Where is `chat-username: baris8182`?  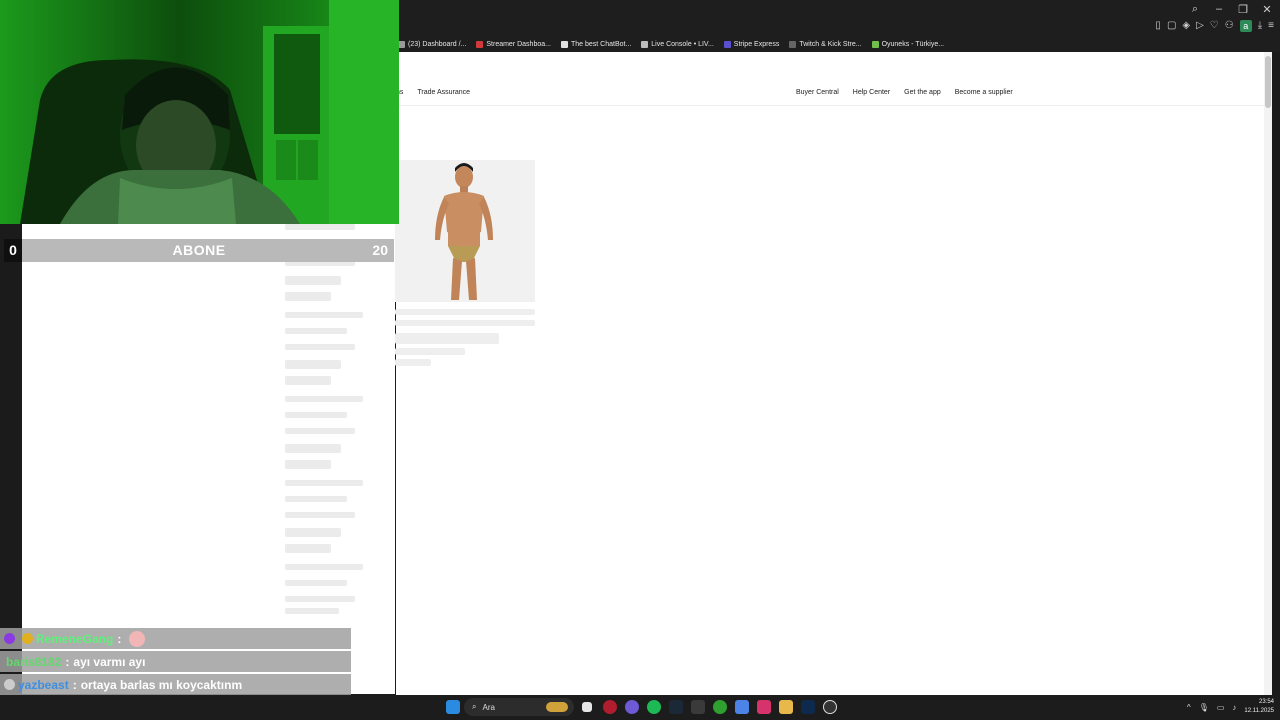 chat-username: baris8182 is located at coordinates (33, 662).